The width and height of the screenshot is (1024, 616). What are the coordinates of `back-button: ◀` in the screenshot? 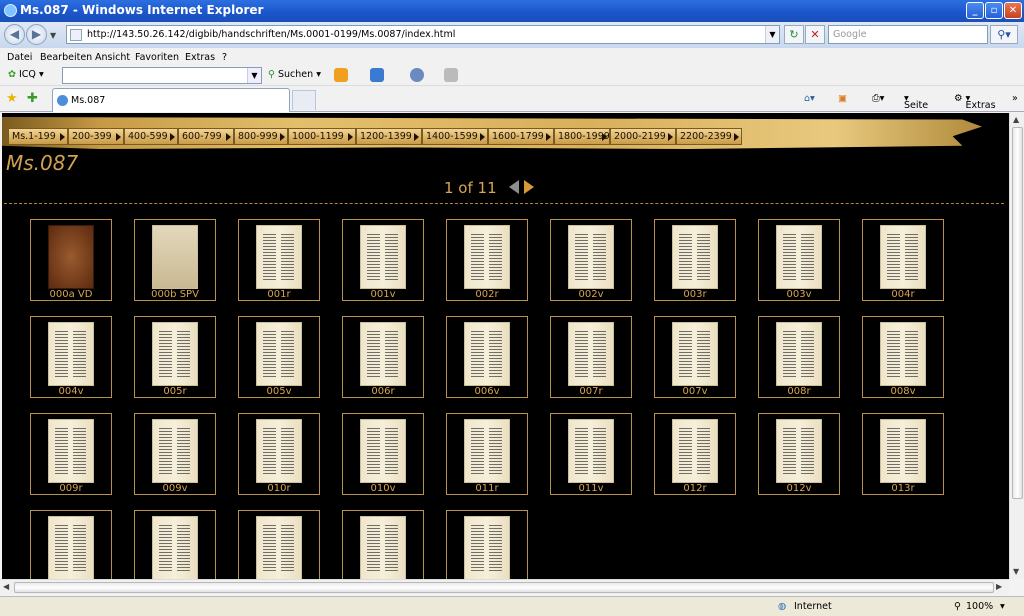 It's located at (14, 34).